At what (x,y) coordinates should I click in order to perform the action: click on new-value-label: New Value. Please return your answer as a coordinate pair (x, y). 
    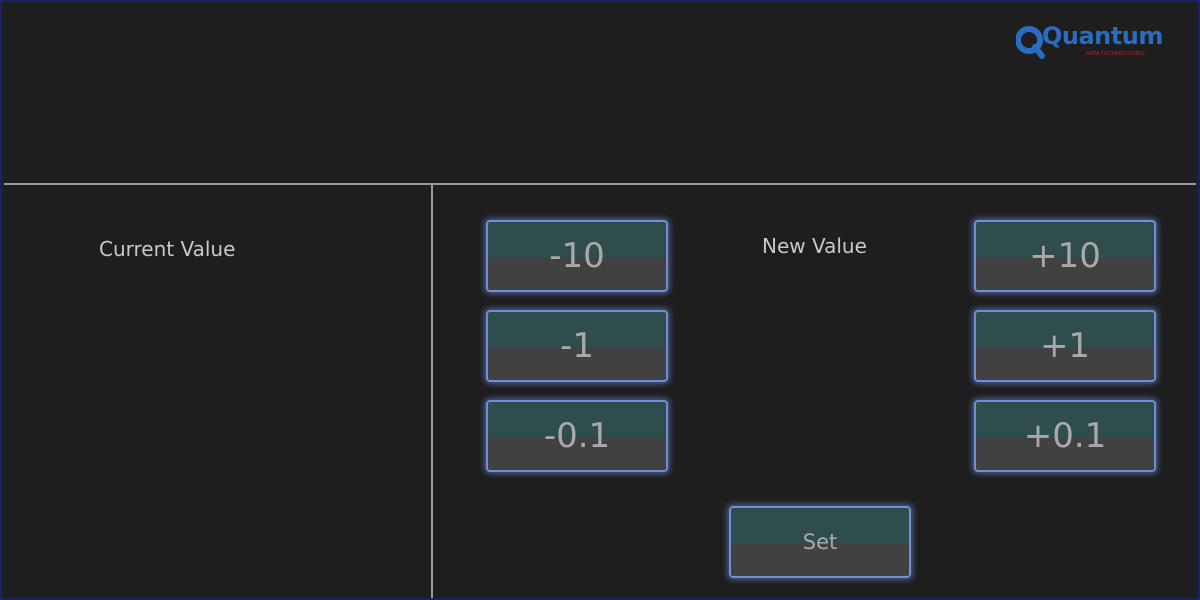
    Looking at the image, I should click on (814, 246).